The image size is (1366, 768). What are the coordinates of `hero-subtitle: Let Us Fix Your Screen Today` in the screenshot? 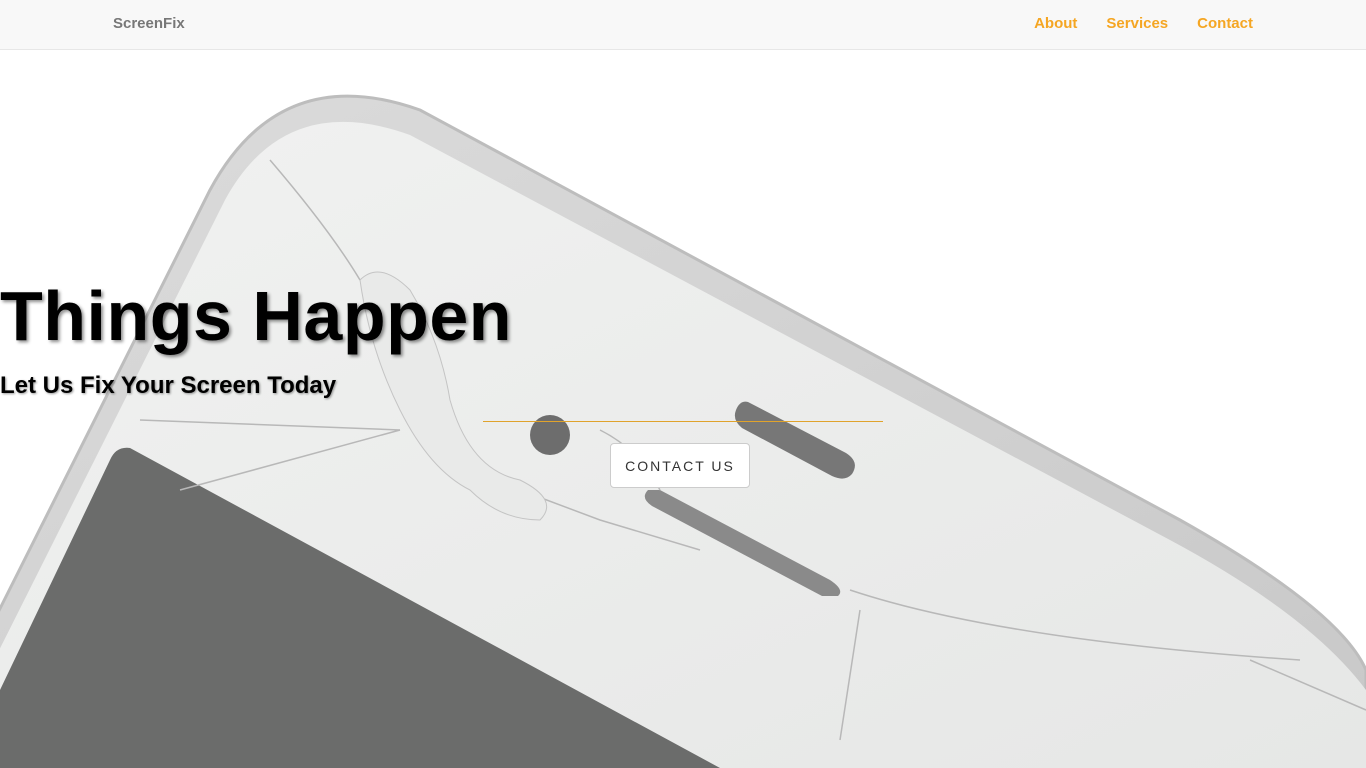 It's located at (168, 385).